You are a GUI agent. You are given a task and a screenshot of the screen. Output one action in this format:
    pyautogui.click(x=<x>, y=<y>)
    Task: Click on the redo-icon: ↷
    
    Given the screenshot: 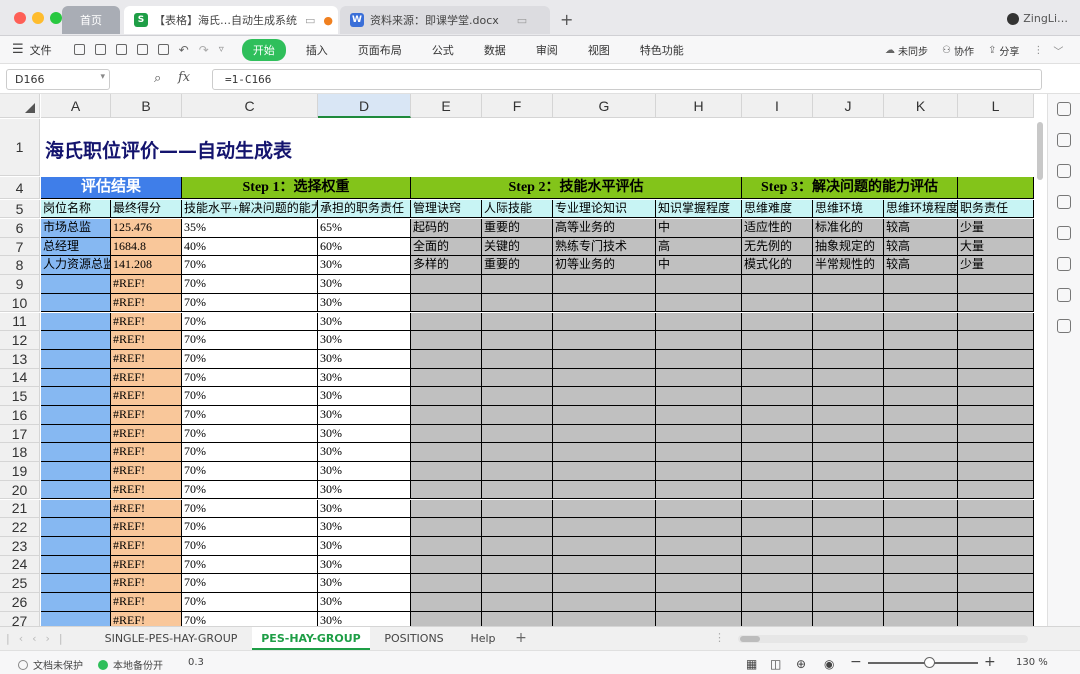 What is the action you would take?
    pyautogui.click(x=204, y=50)
    